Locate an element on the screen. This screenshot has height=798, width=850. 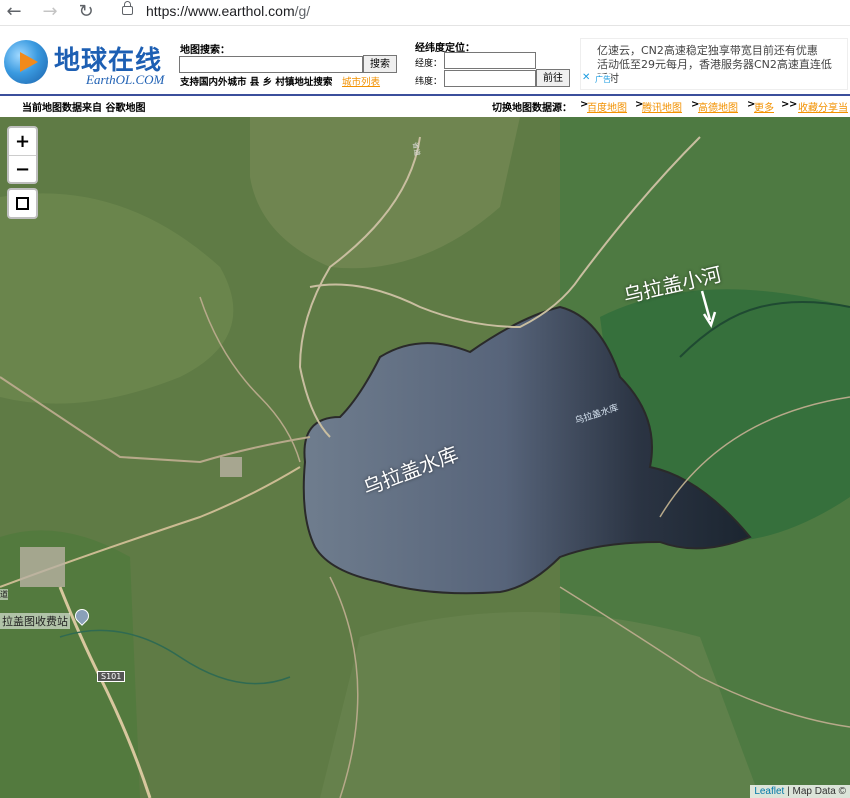
logo-subtitle: EarthOL.COM is located at coordinates (125, 79).